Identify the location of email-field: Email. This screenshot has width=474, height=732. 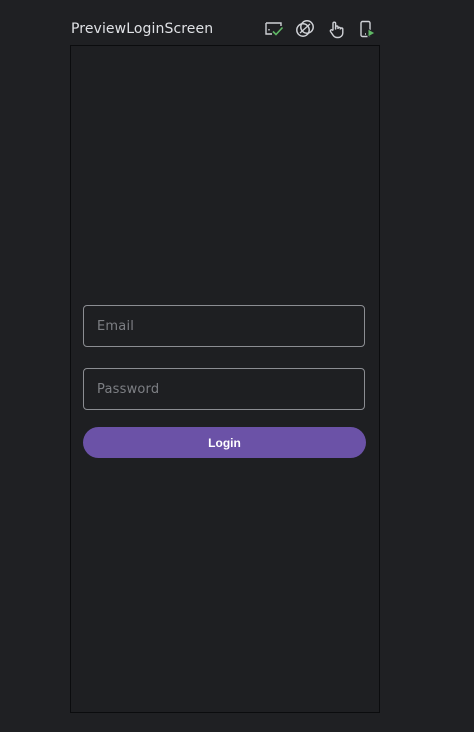
(224, 326).